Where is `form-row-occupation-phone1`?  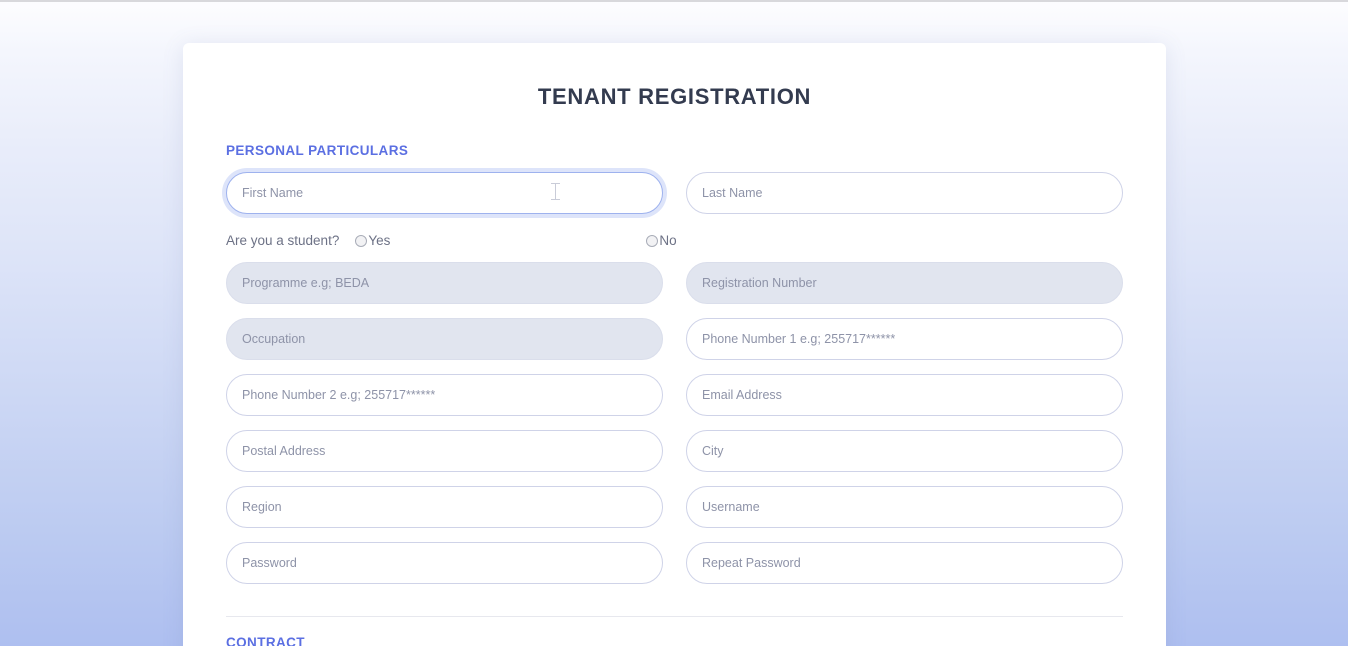
form-row-occupation-phone1 is located at coordinates (674, 339).